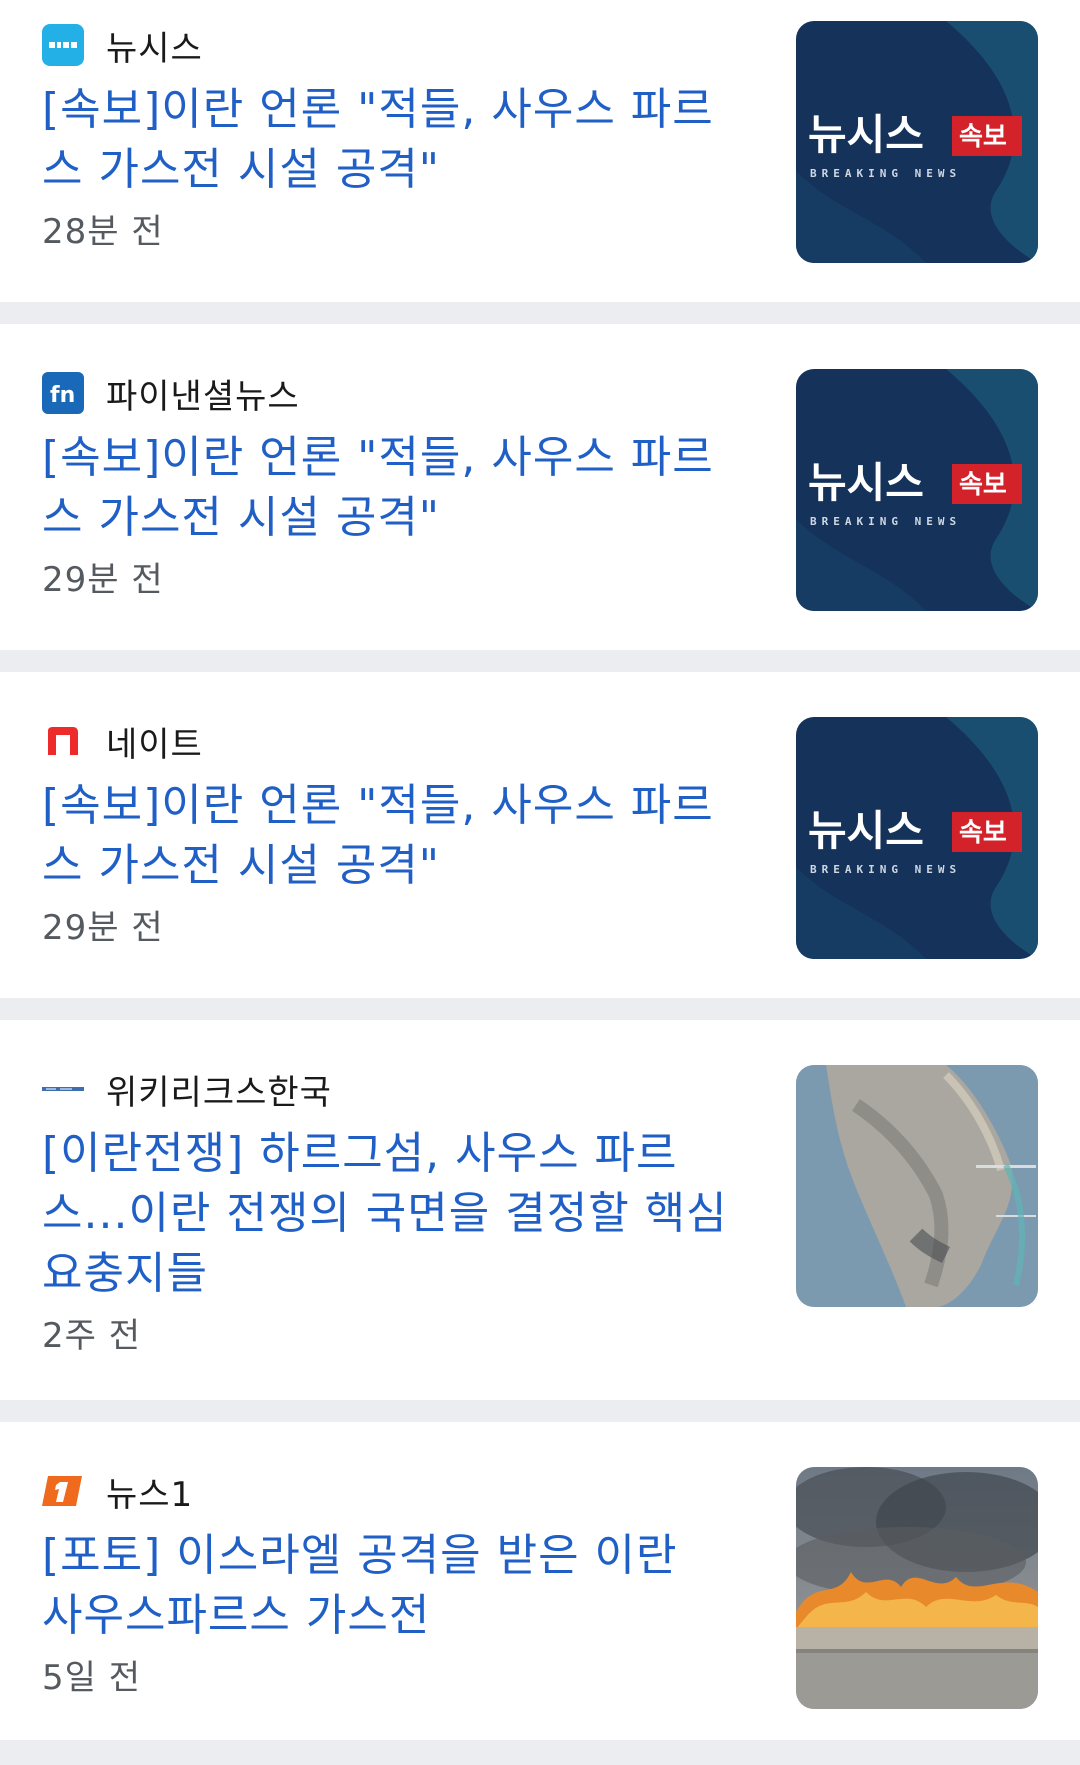 This screenshot has height=1765, width=1080. What do you see at coordinates (154, 744) in the screenshot?
I see `source-name: 네이트` at bounding box center [154, 744].